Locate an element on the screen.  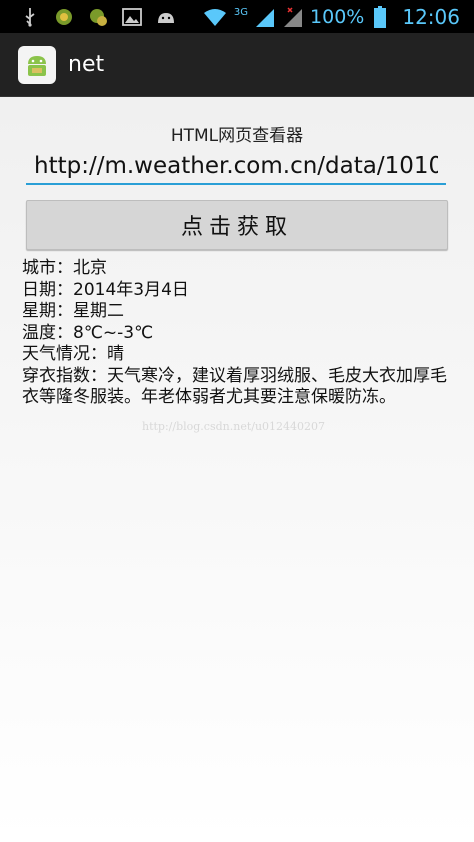
clock: 12:06 is located at coordinates (431, 16).